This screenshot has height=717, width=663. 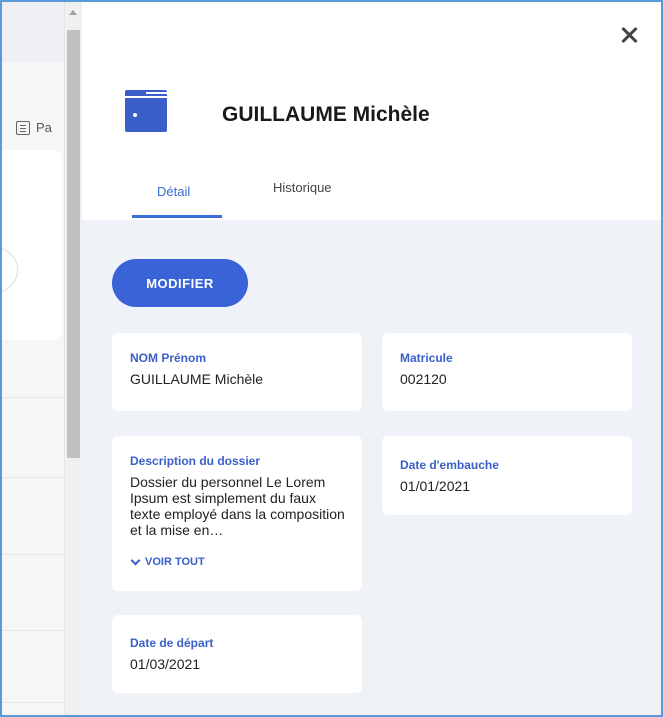 I want to click on field-label: Matricule, so click(x=426, y=358).